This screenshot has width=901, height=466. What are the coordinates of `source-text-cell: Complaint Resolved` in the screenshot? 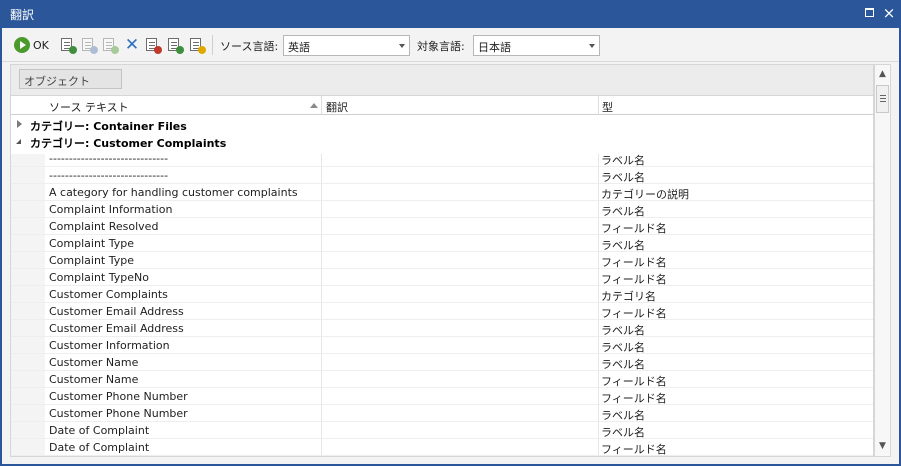 It's located at (104, 226).